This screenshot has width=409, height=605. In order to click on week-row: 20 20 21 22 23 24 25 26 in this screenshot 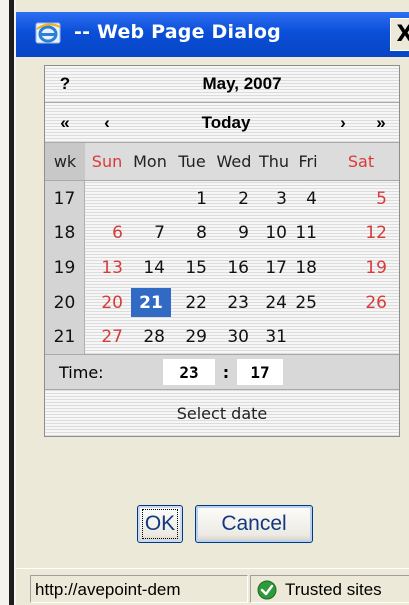, I will do `click(222, 302)`.